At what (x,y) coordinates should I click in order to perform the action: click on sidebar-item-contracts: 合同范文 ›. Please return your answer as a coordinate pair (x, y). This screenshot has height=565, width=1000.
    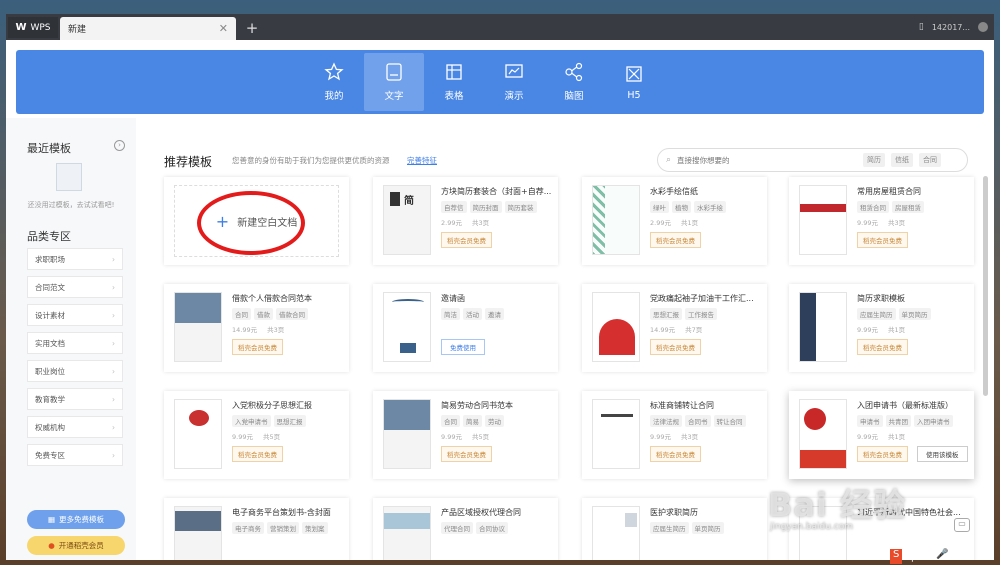
    Looking at the image, I should click on (75, 287).